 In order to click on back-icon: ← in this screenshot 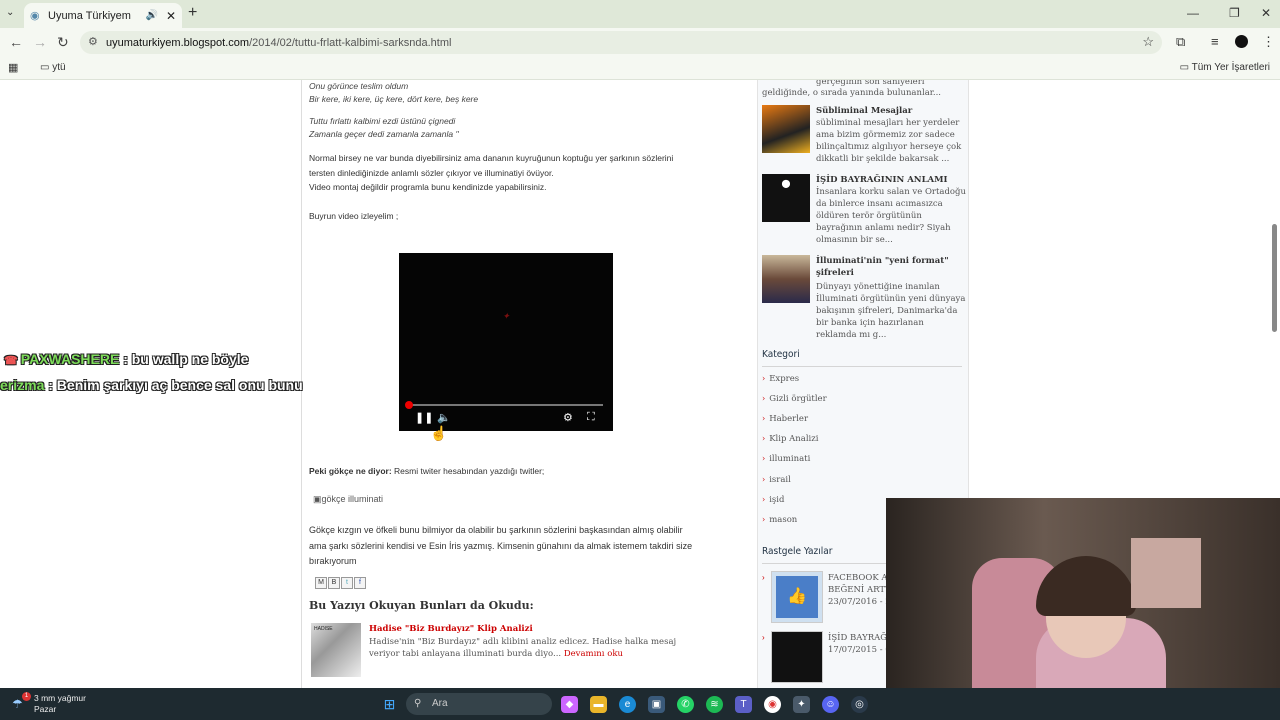, I will do `click(16, 42)`.